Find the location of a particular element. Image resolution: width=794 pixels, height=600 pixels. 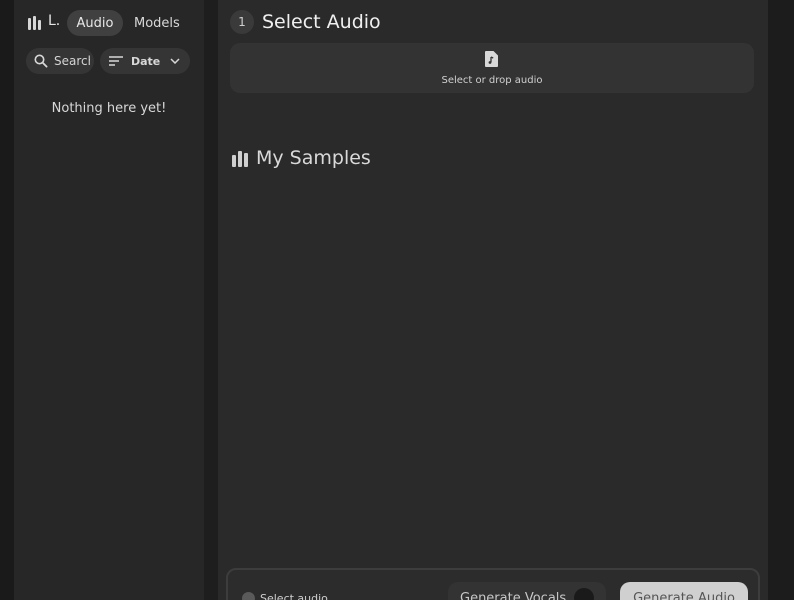

generate-vocals-toggle: Generate Vocals is located at coordinates (527, 591).